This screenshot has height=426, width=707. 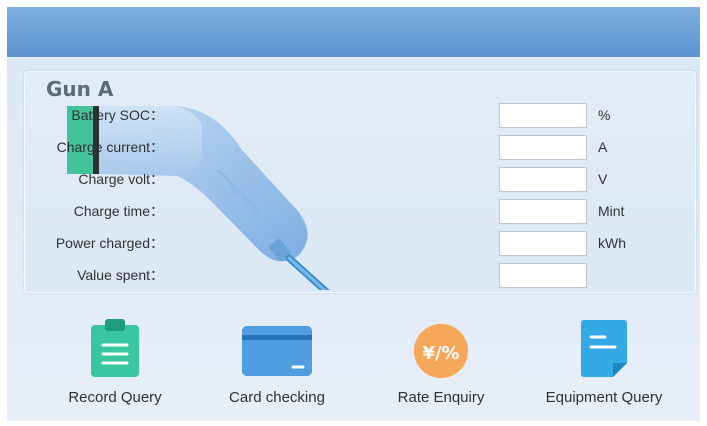 I want to click on card-icon, so click(x=277, y=351).